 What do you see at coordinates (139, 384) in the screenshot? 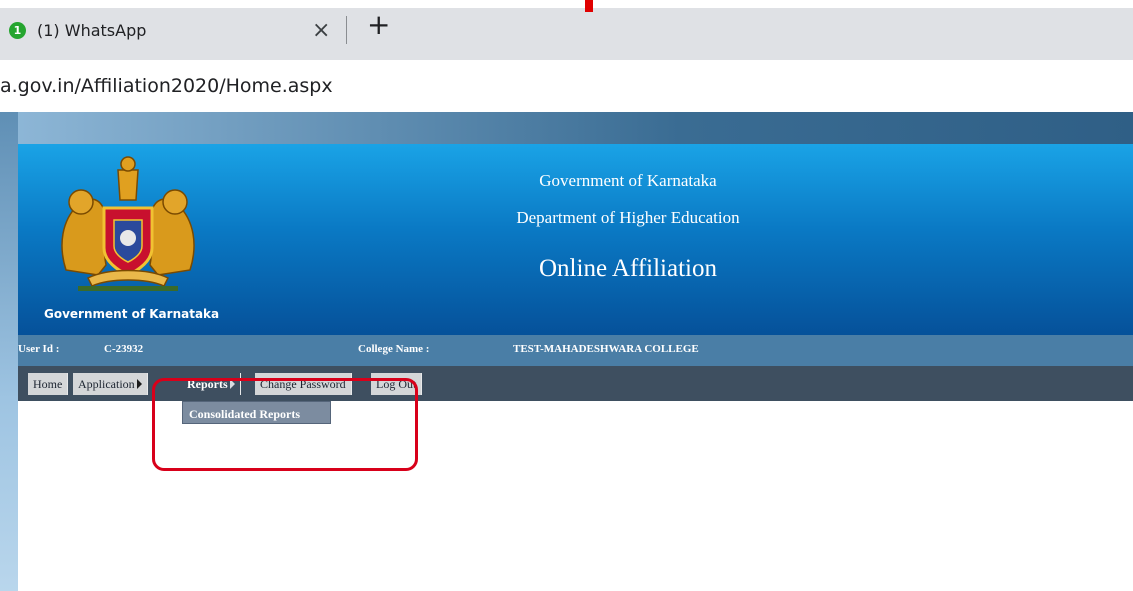
I see `submenu-arrow-icon` at bounding box center [139, 384].